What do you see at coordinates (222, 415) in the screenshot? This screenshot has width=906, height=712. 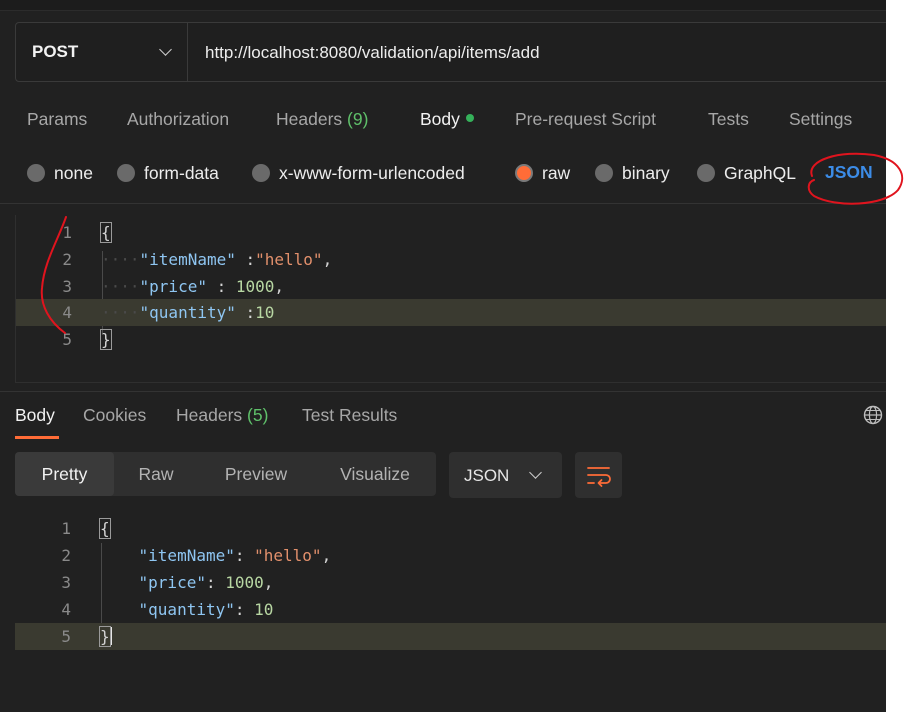 I see `response-tab-headers: Headers (5)` at bounding box center [222, 415].